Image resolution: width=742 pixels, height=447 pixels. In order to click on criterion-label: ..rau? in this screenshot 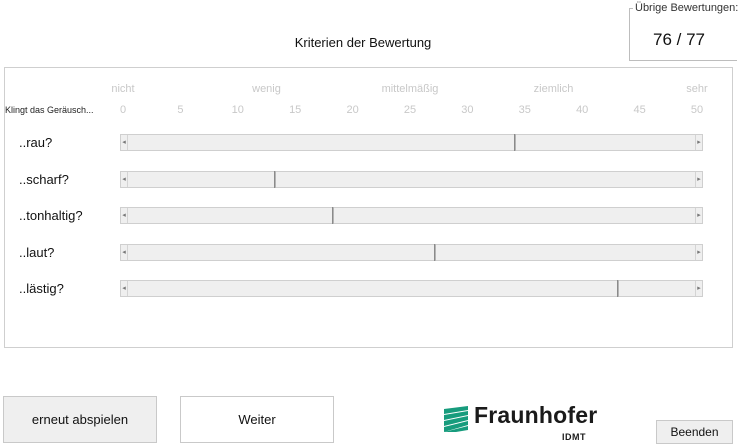, I will do `click(36, 142)`.